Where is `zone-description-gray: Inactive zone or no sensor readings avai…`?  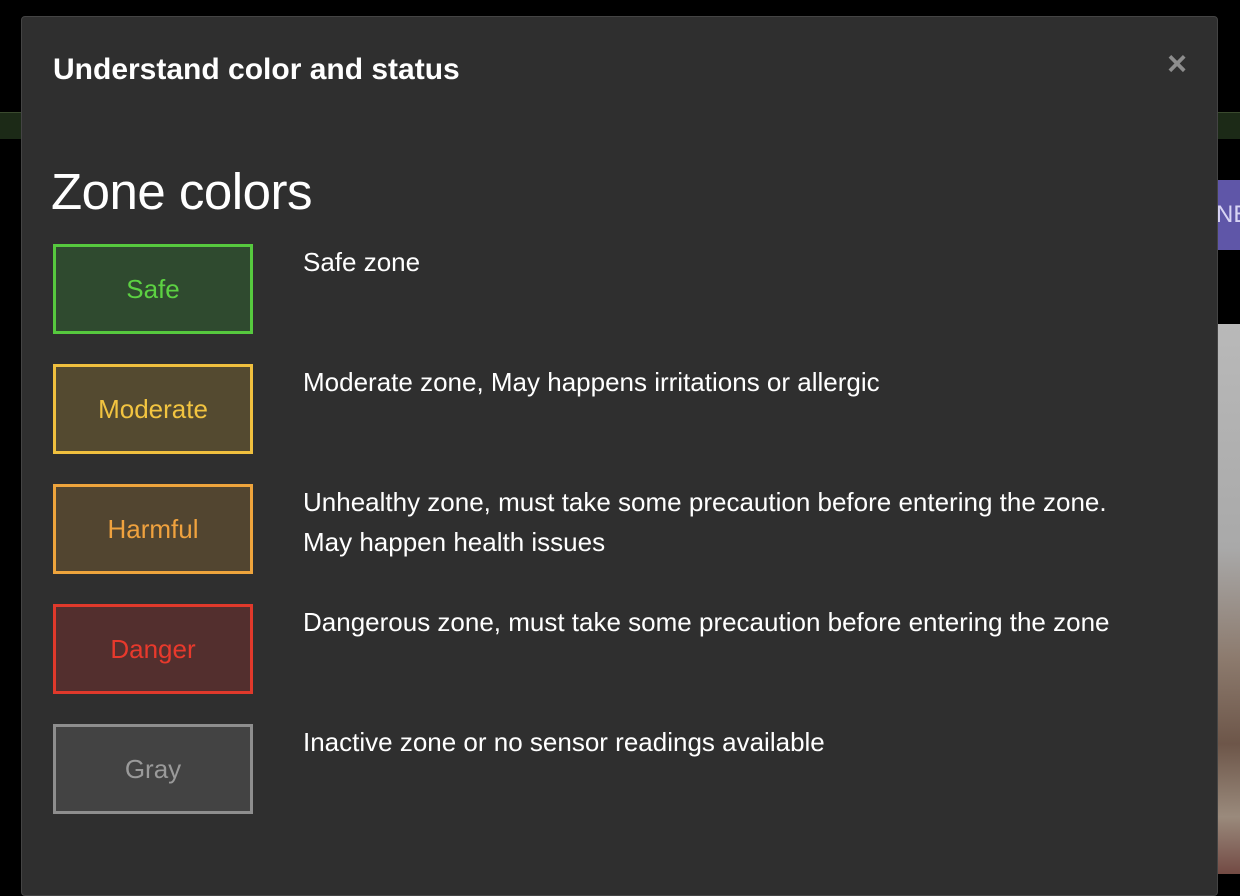
zone-description-gray: Inactive zone or no sensor readings avai… is located at coordinates (564, 742).